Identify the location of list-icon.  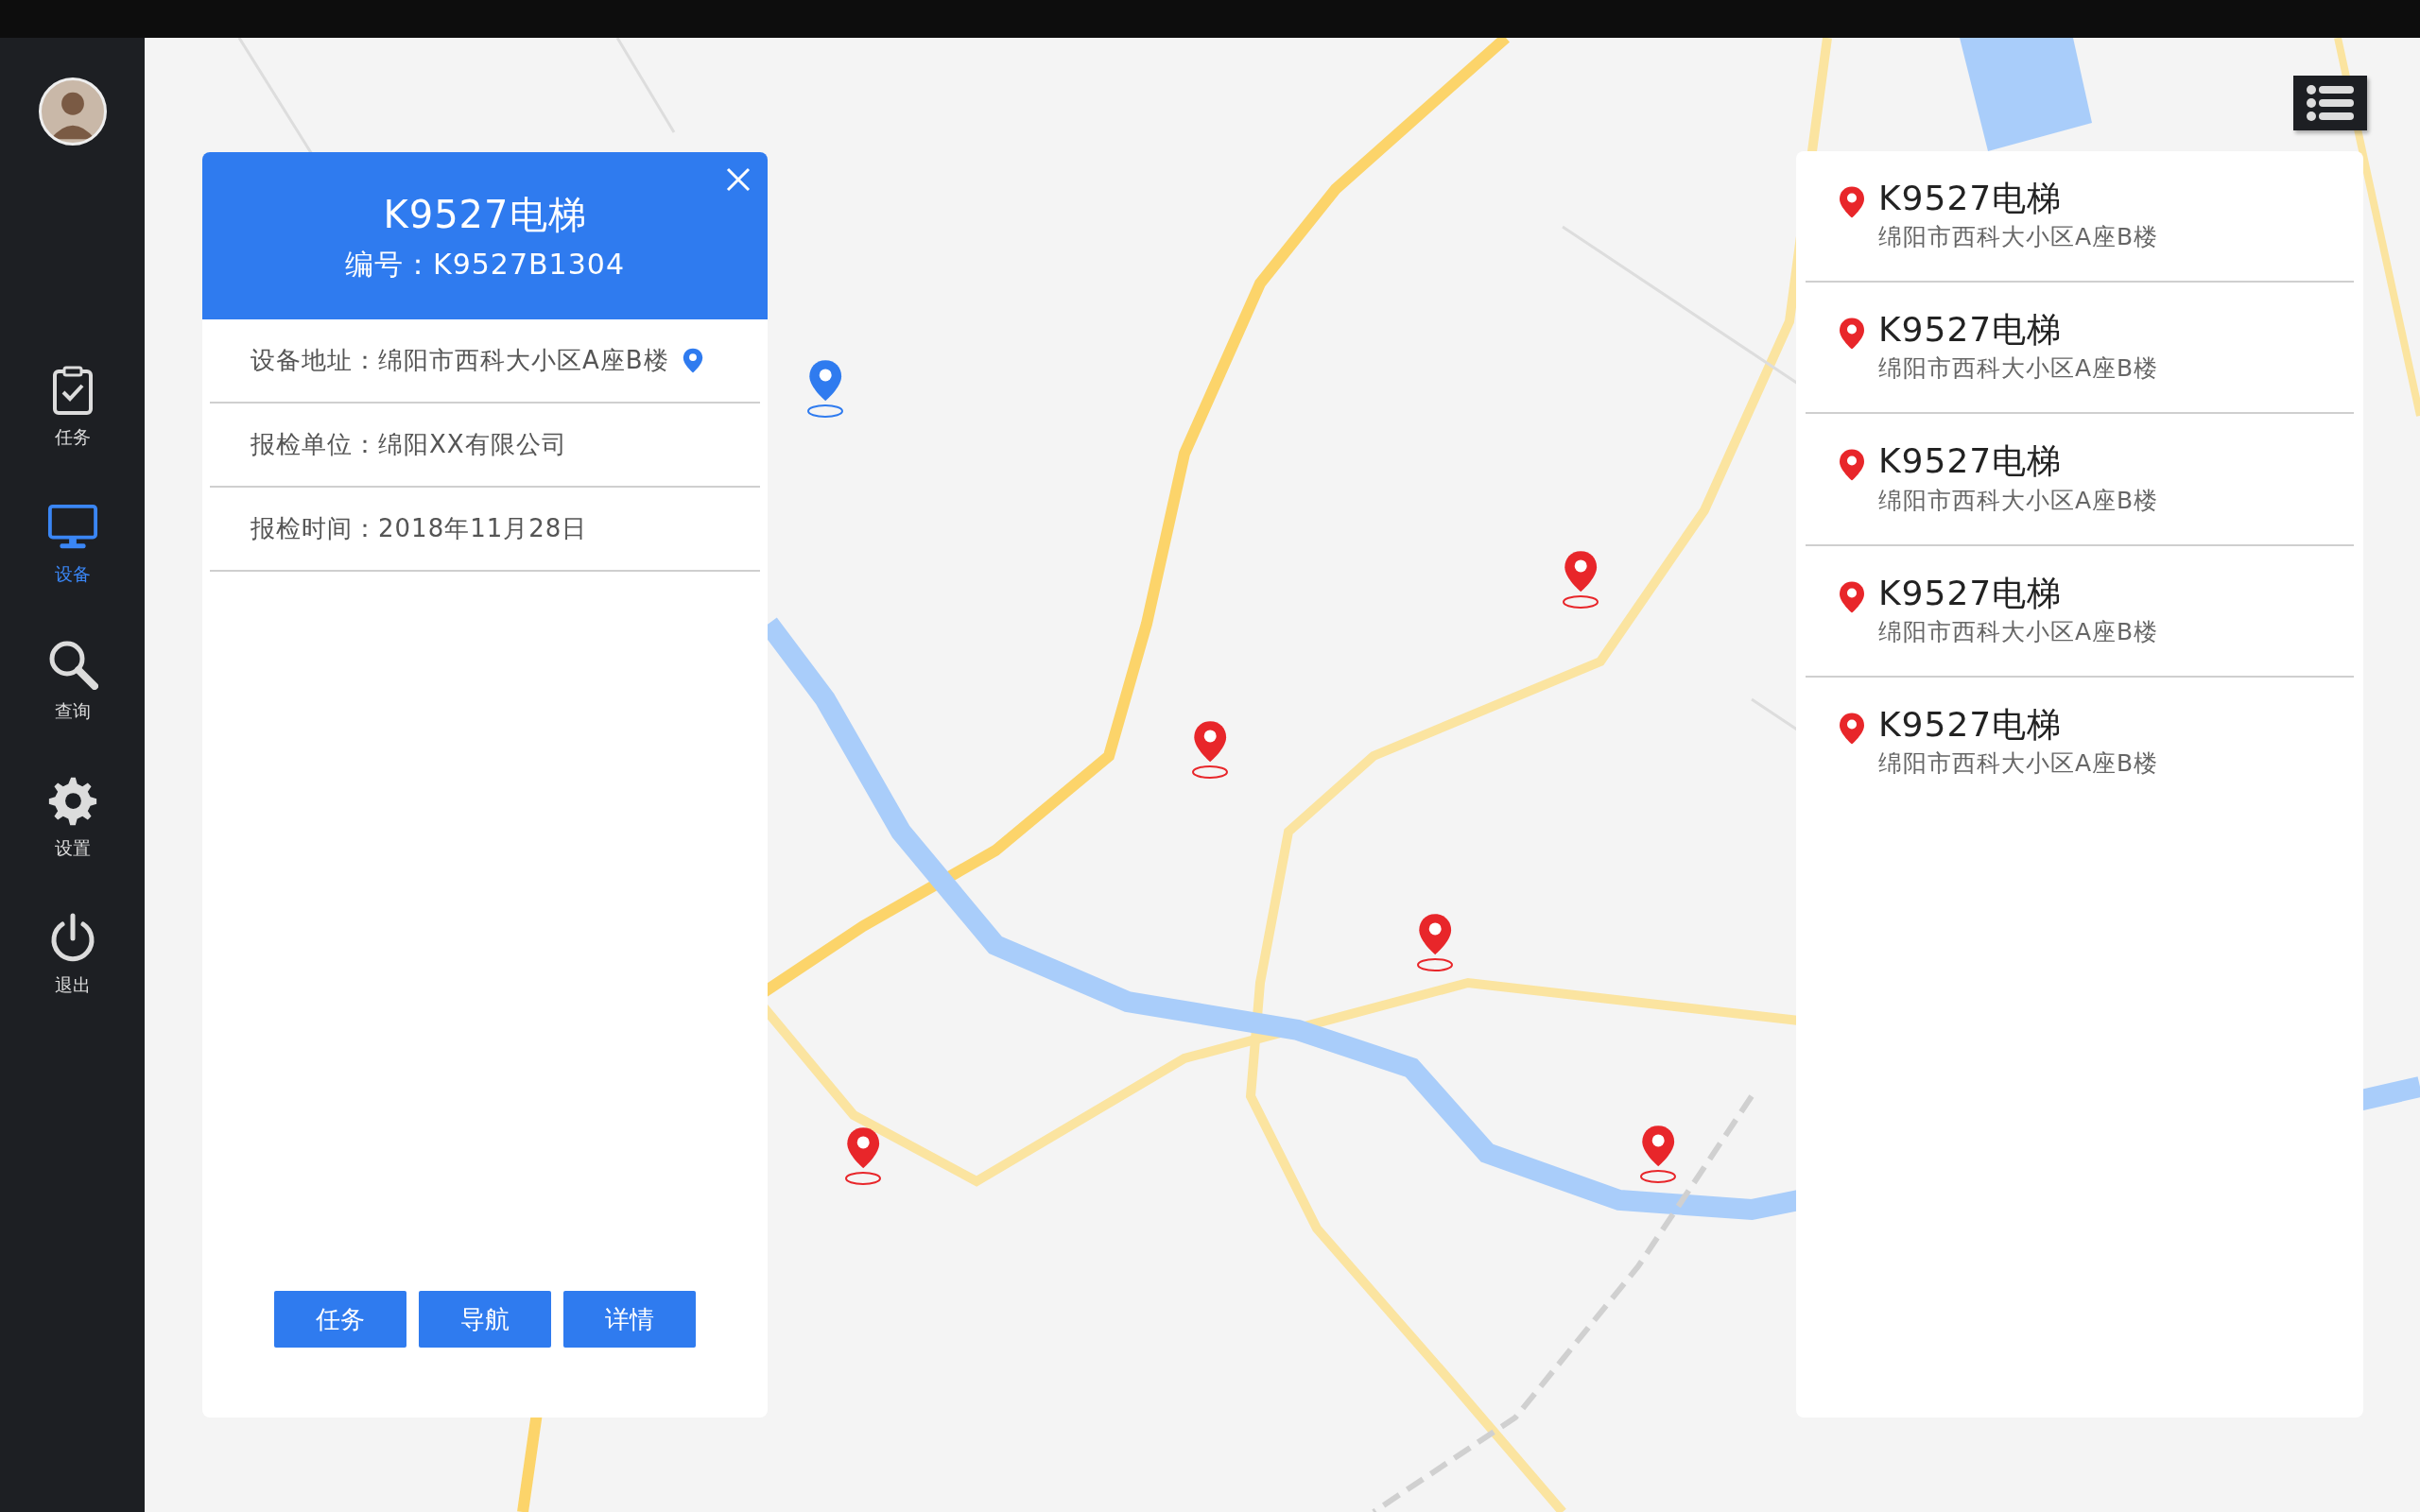
(2331, 103).